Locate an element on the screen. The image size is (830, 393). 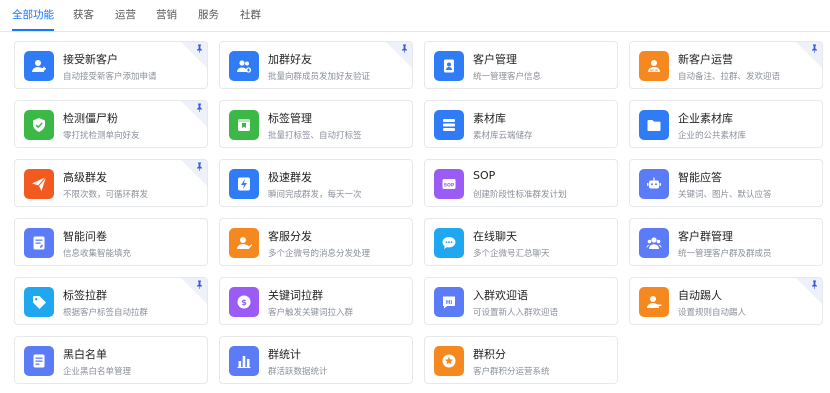
tab-operate: 运营 is located at coordinates (125, 15).